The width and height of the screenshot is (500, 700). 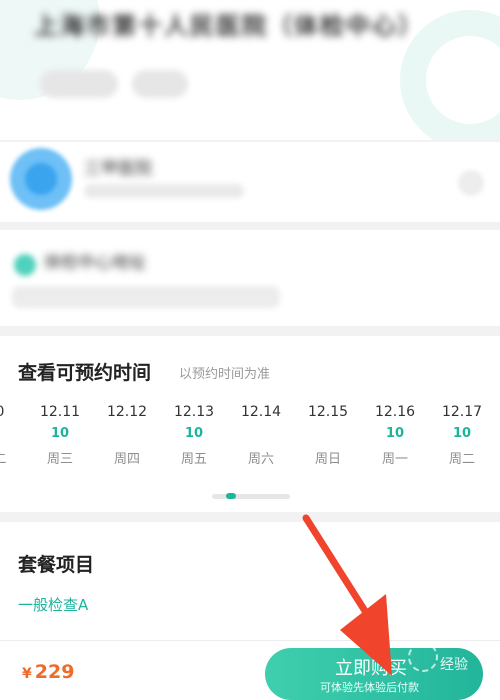 What do you see at coordinates (471, 183) in the screenshot?
I see `chevron-right-icon` at bounding box center [471, 183].